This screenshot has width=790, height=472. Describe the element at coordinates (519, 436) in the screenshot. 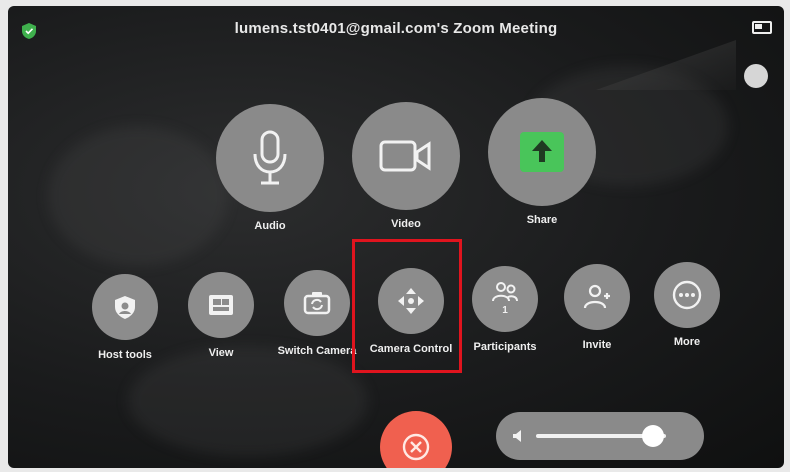

I see `speaker-icon` at that location.